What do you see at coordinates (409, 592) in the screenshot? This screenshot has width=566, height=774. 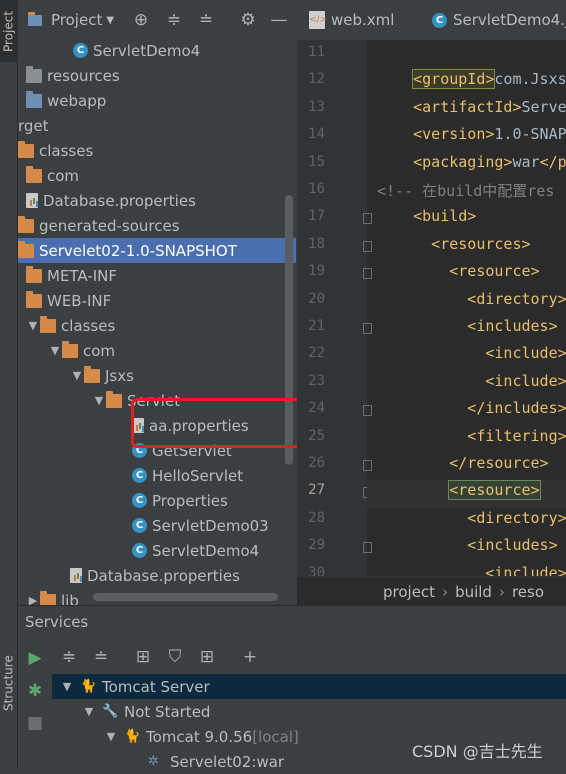 I see `breadcrumb-project: project` at bounding box center [409, 592].